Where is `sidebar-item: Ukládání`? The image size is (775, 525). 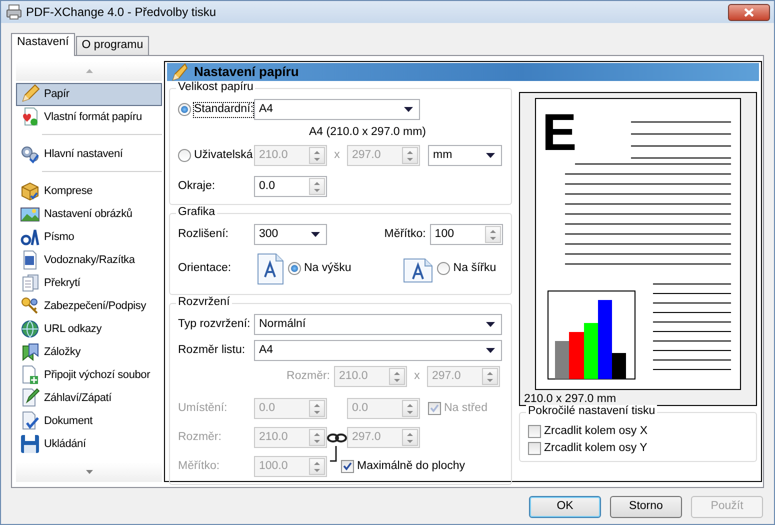
sidebar-item: Ukládání is located at coordinates (89, 444).